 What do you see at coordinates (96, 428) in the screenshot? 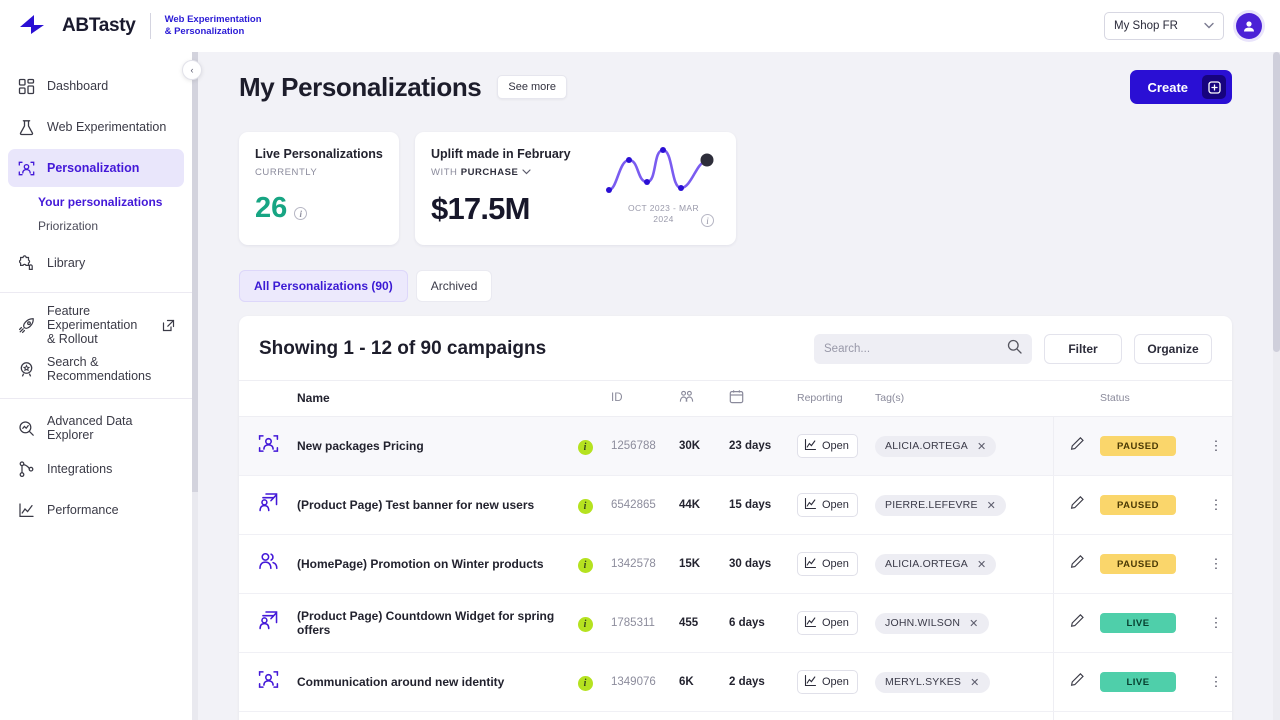
I see `sidebar-item-advanced-data-explorer: Advanced Data Explorer` at bounding box center [96, 428].